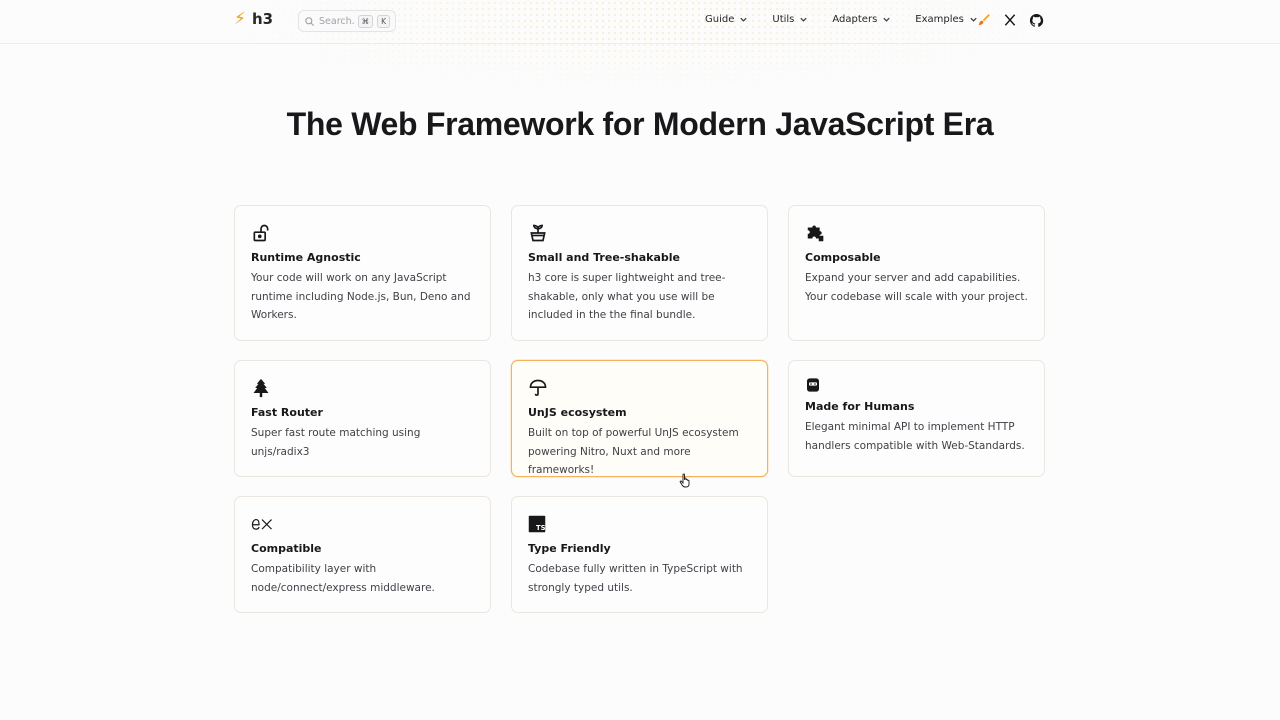 The height and width of the screenshot is (720, 1280). I want to click on shortcut-cmd-key: ⌘, so click(365, 21).